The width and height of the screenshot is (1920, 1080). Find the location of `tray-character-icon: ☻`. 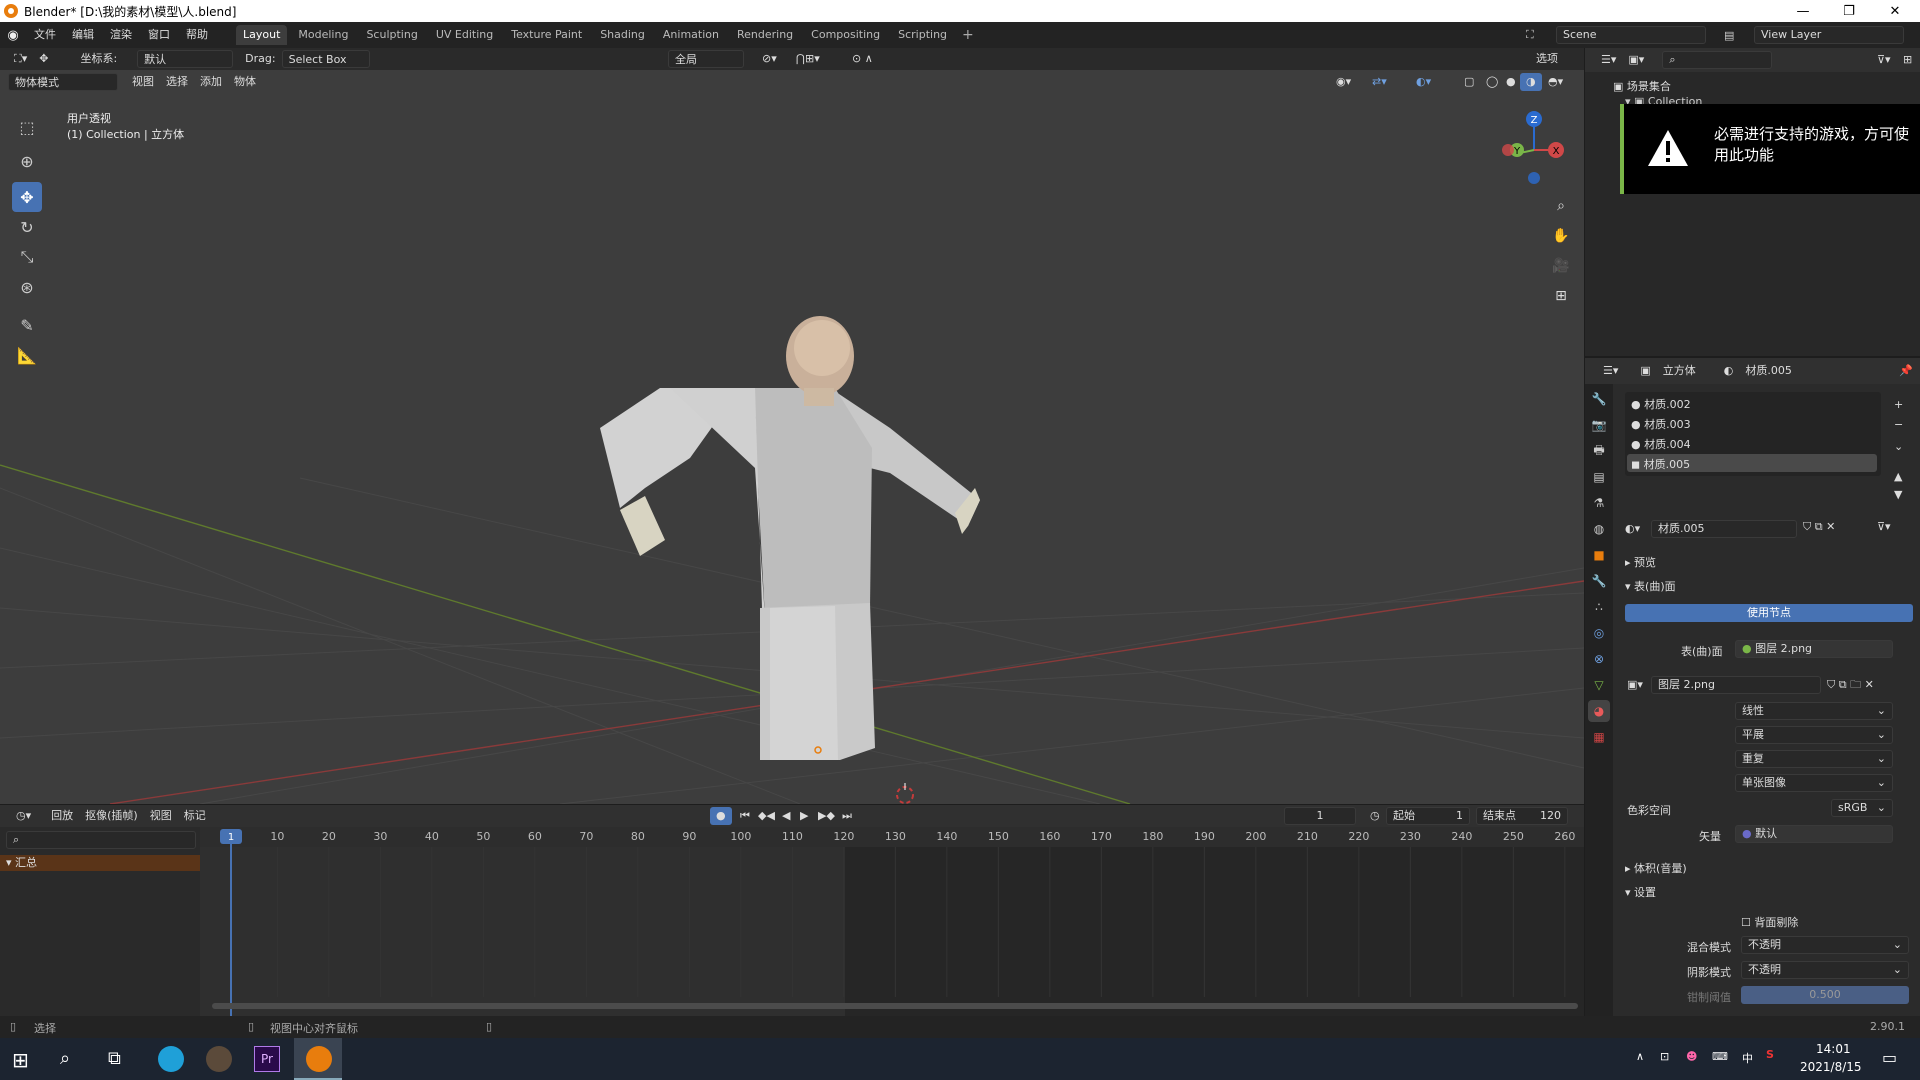

tray-character-icon: ☻ is located at coordinates (1691, 1056).